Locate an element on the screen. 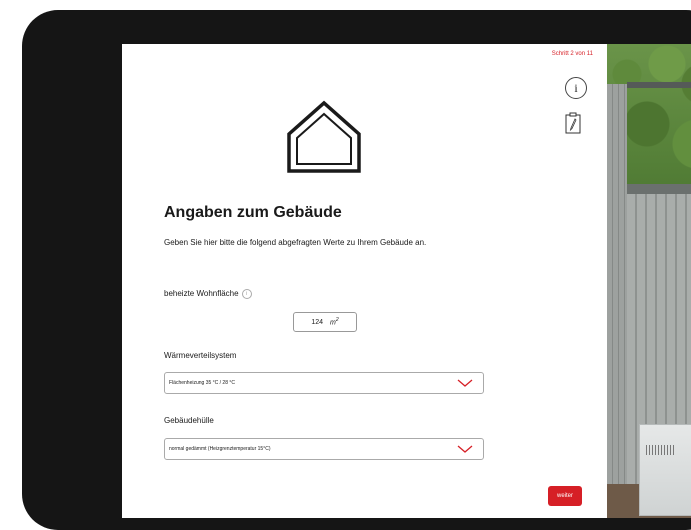 The image size is (691, 530). heat-distribution-select: Flächenheizung 35 °C / 28 °C is located at coordinates (324, 383).